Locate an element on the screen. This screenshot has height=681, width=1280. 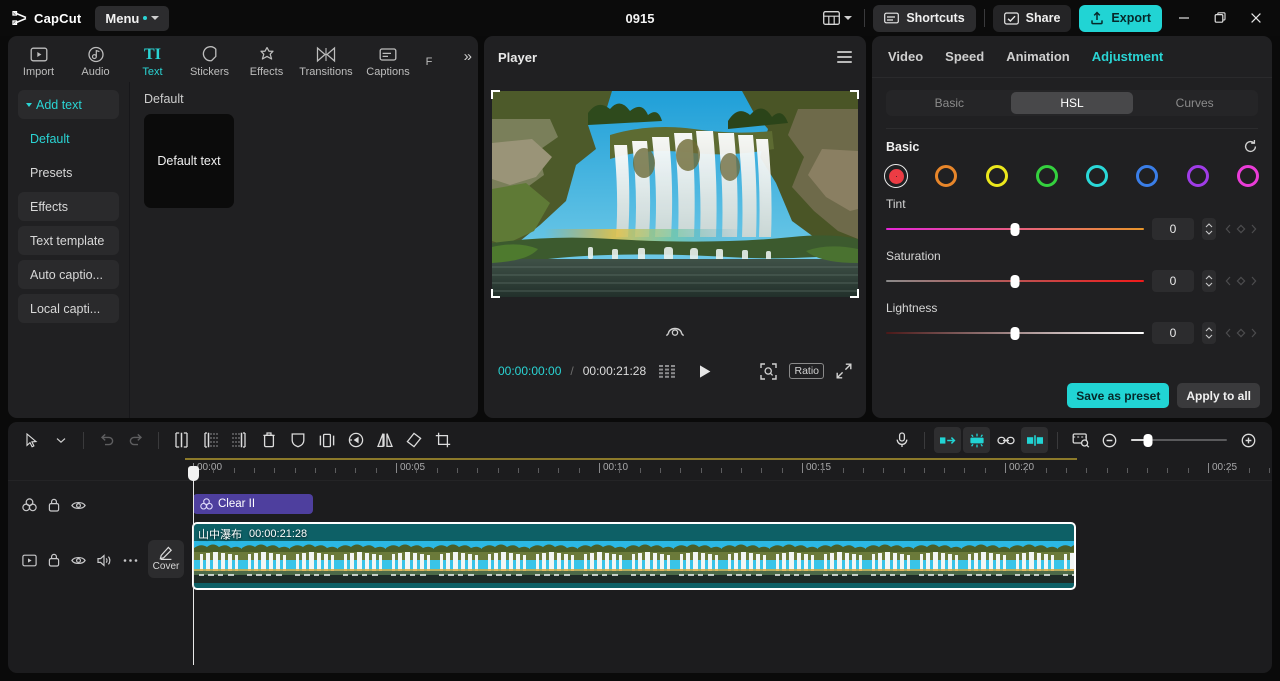
share-button: Share is located at coordinates (1032, 18).